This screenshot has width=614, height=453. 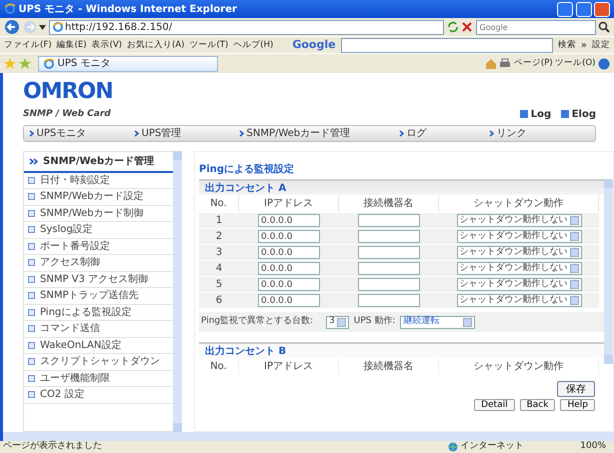 I want to click on section-header: 出力コンセント B, so click(x=401, y=350).